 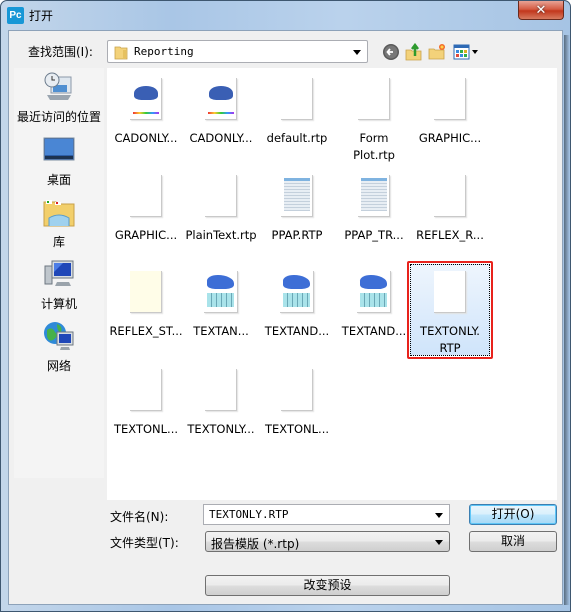 I want to click on place-desktop: 桌面, so click(x=59, y=161).